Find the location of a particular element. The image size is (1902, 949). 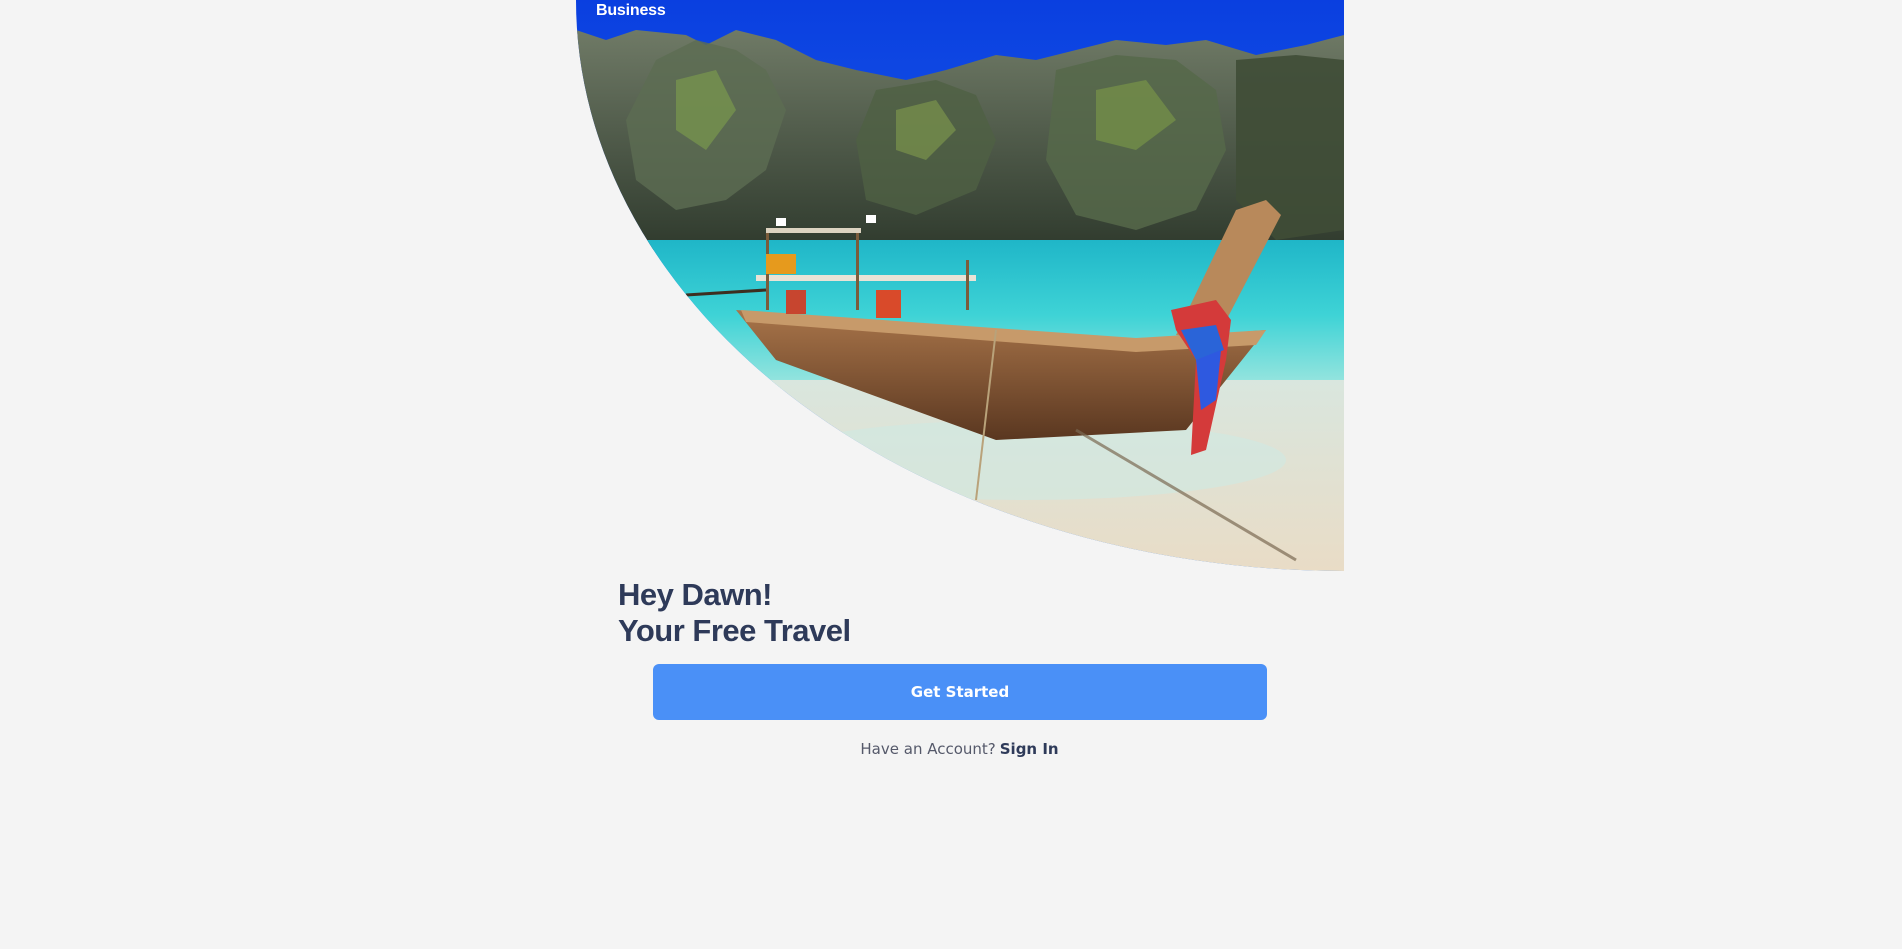

greeting-line-2: Your Free Travel is located at coordinates (734, 630).